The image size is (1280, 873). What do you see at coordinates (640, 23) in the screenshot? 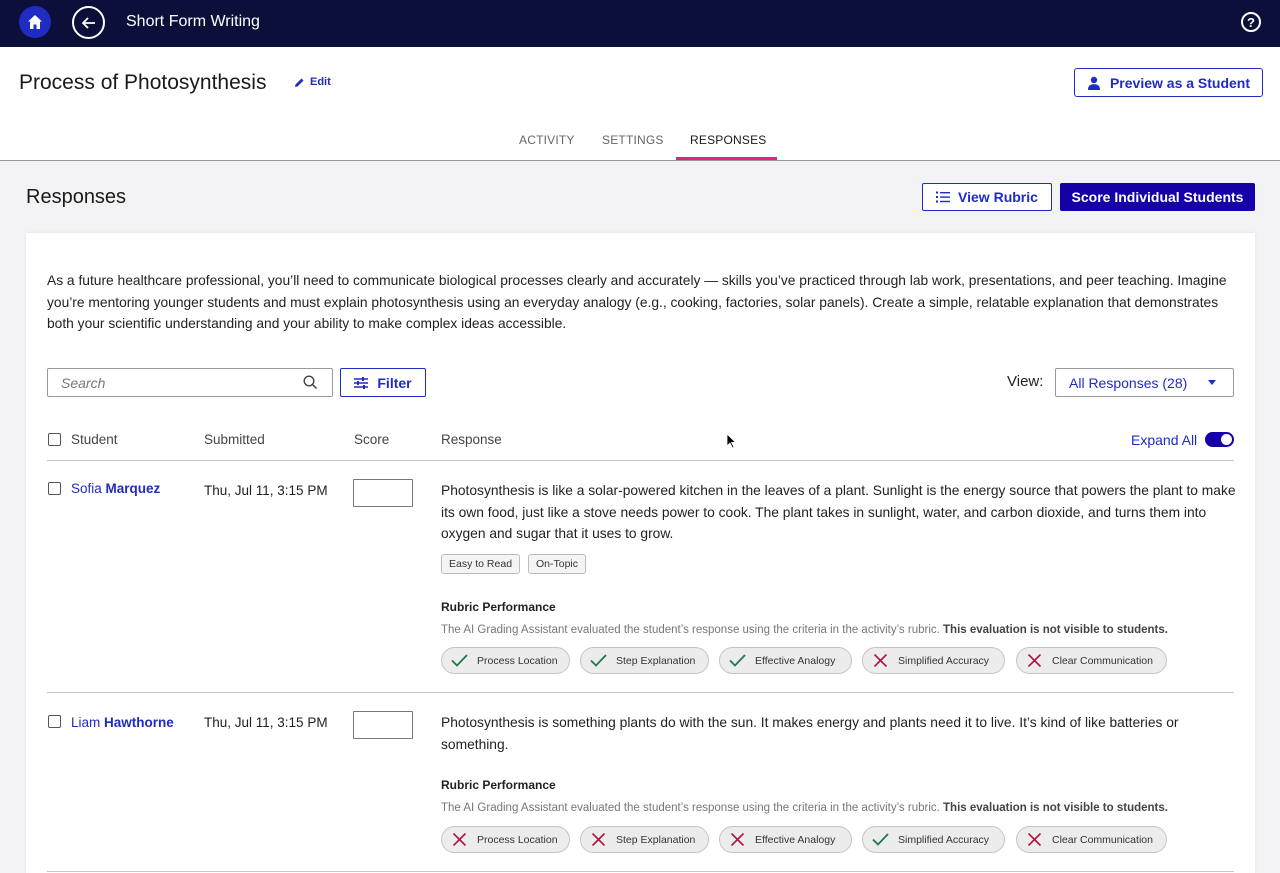
I see `top-bar: Short Form Writing ?` at bounding box center [640, 23].